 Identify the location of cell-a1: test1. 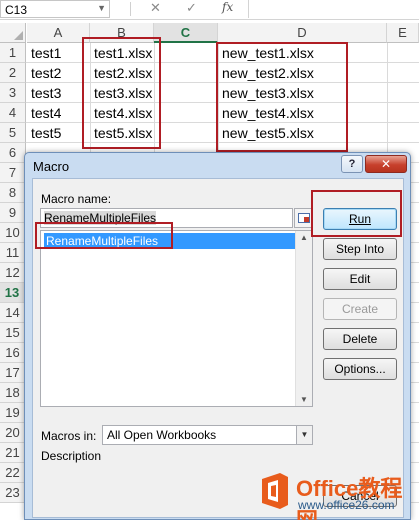
(44, 53).